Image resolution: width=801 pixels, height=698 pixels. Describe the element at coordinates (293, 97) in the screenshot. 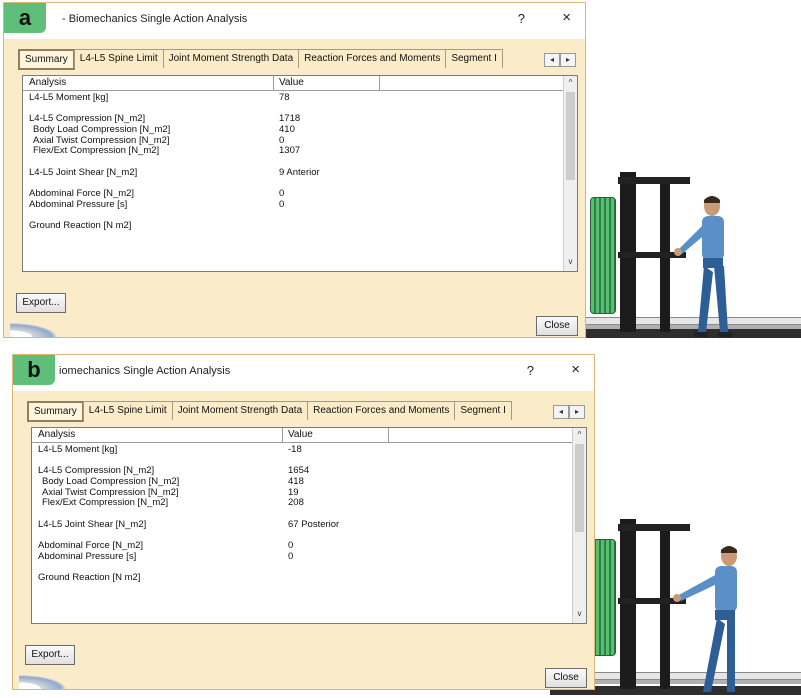

I see `table-row: L4-L5 Moment [kg] 78` at that location.